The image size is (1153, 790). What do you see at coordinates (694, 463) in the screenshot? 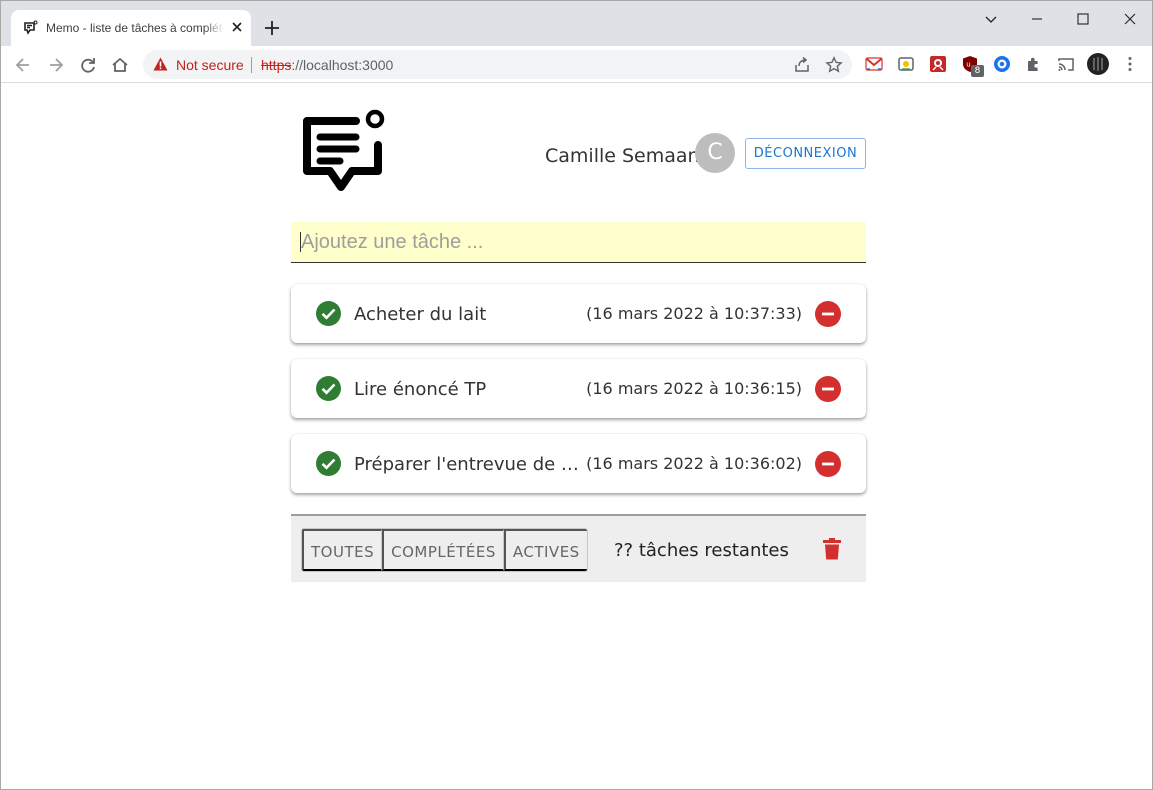
I see `task-date: (16 mars 2022 à 10:36:02)` at bounding box center [694, 463].